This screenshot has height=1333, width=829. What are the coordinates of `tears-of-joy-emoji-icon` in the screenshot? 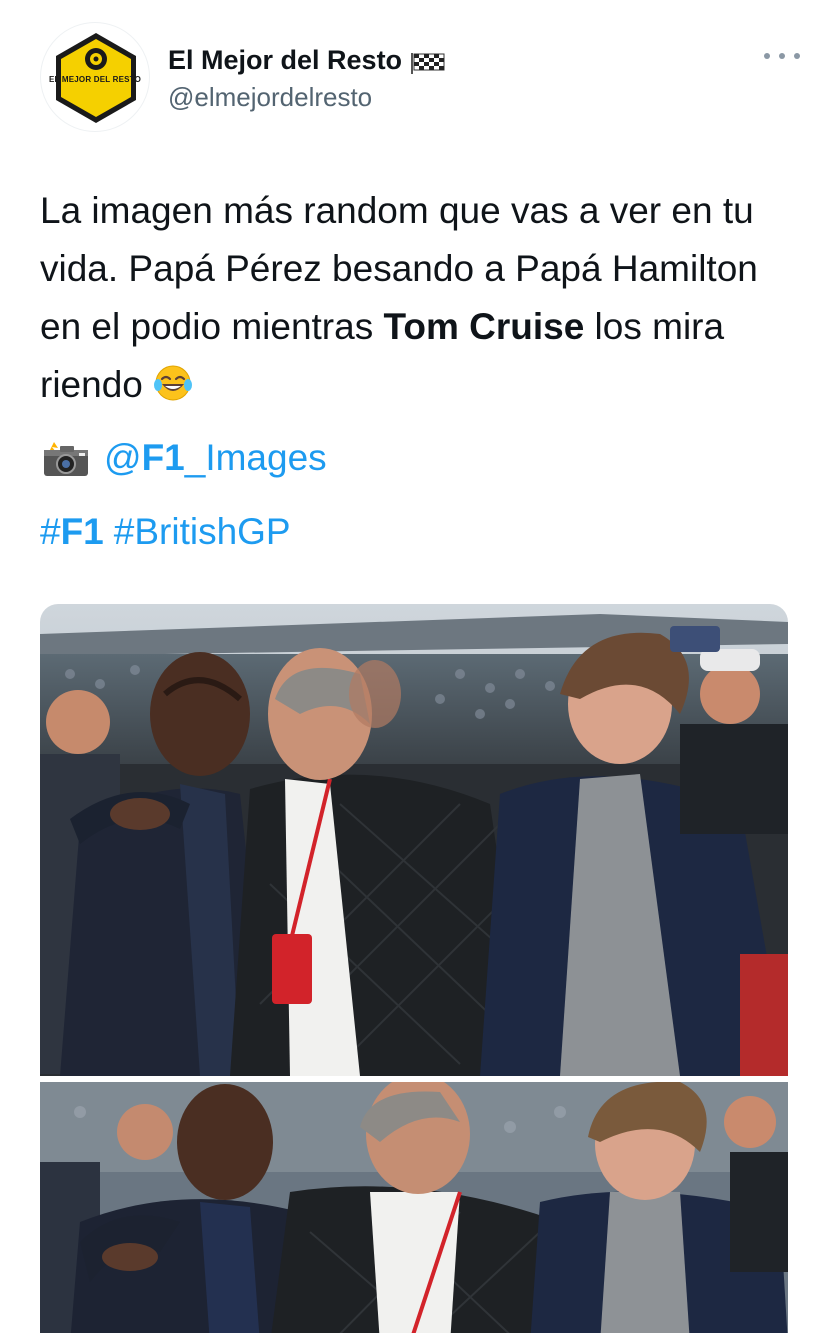 It's located at (173, 382).